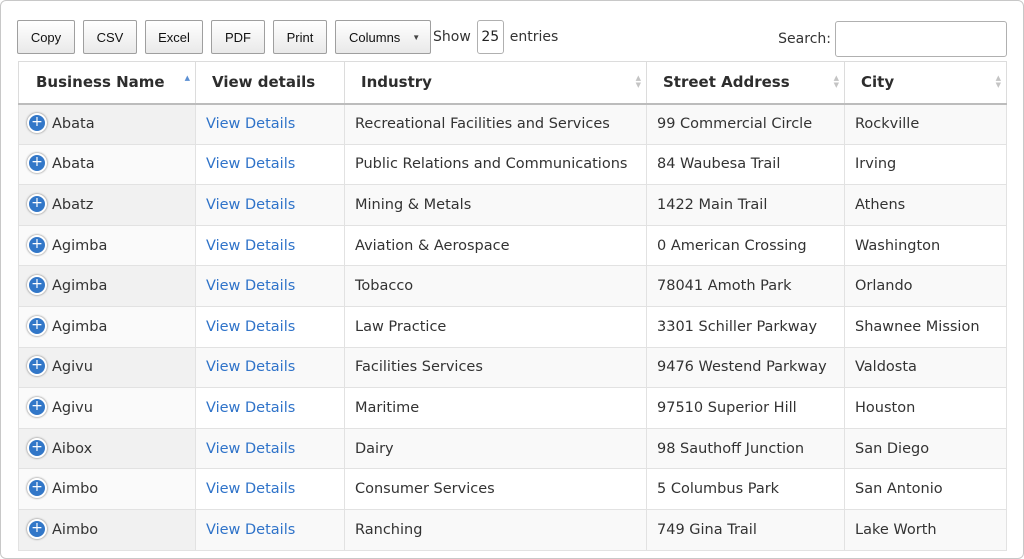 The image size is (1024, 559). What do you see at coordinates (495, 408) in the screenshot?
I see `cell-industry: Maritime` at bounding box center [495, 408].